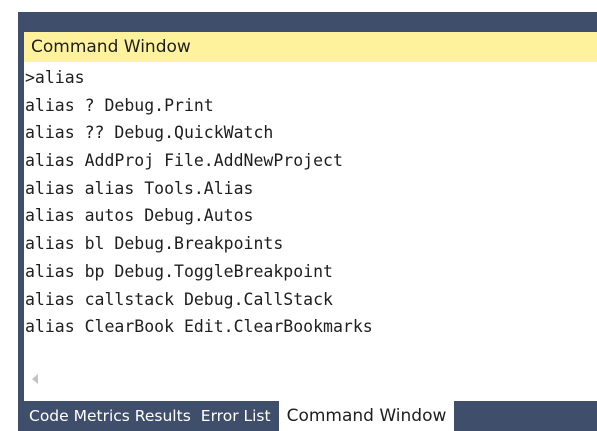  I want to click on triangle-left-icon, so click(35, 379).